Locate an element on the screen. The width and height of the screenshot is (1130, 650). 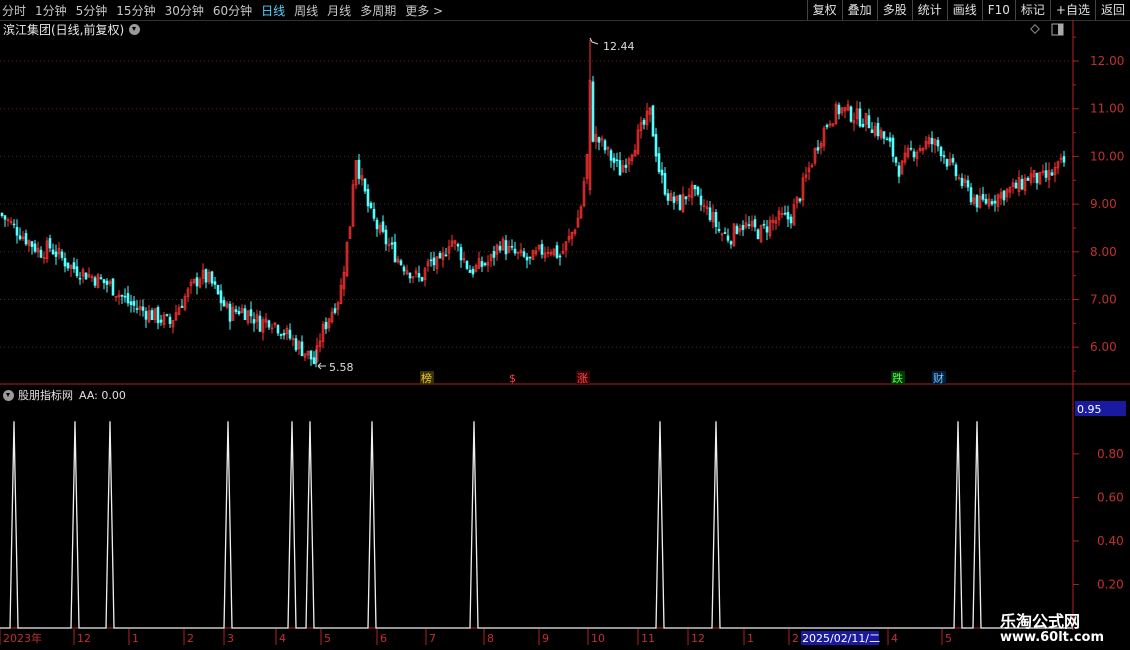
tab-monthly: 月线 is located at coordinates (339, 10).